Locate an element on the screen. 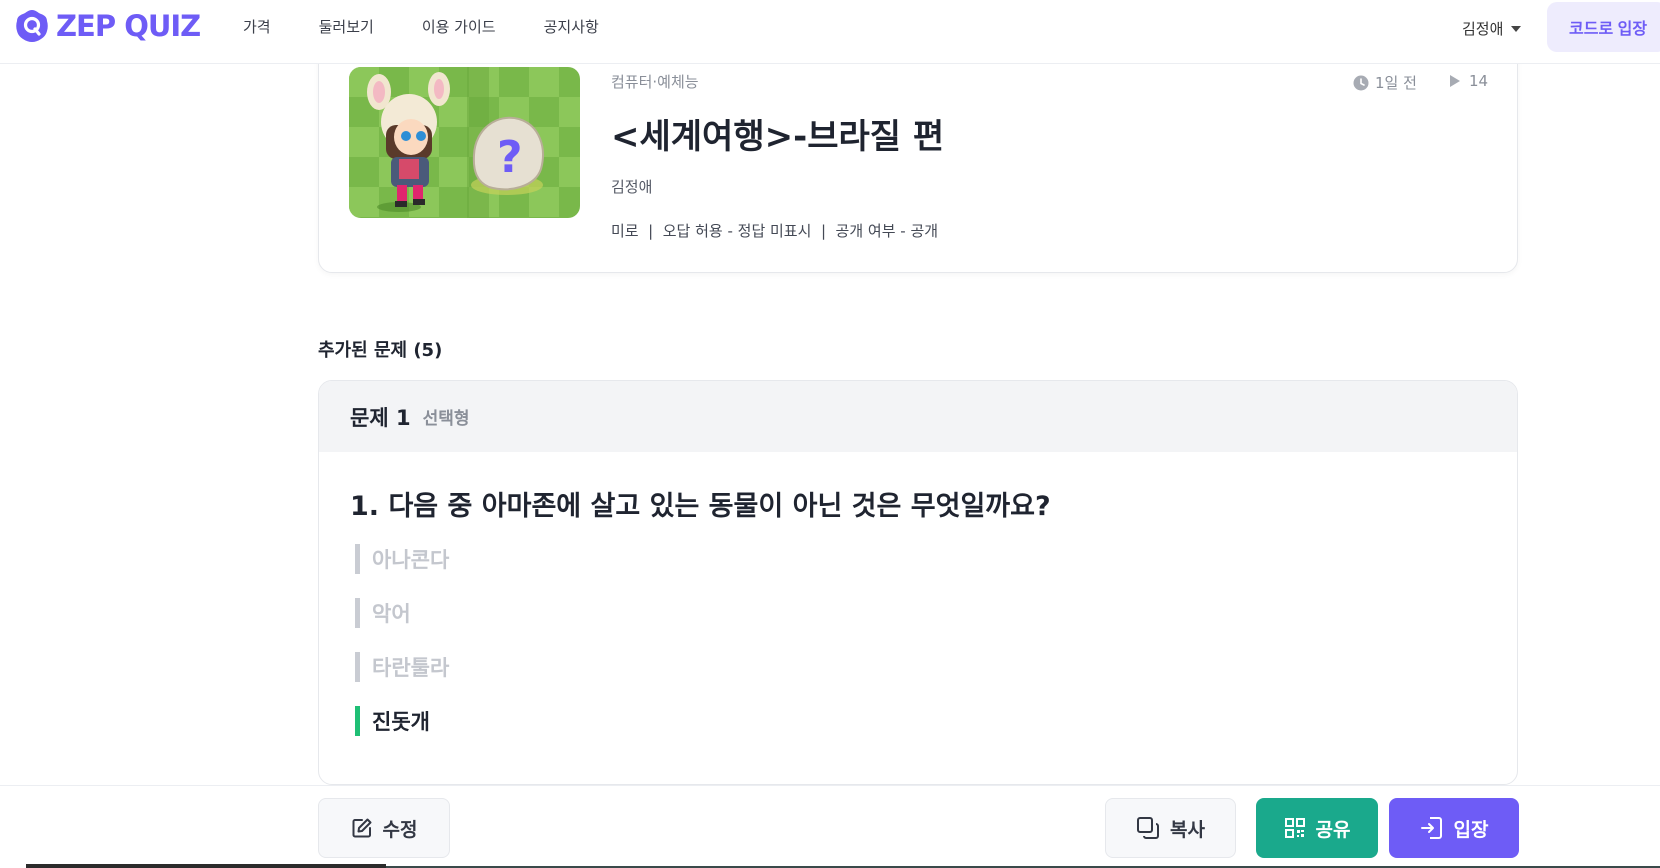 This screenshot has height=868, width=1660. clock-icon is located at coordinates (1361, 82).